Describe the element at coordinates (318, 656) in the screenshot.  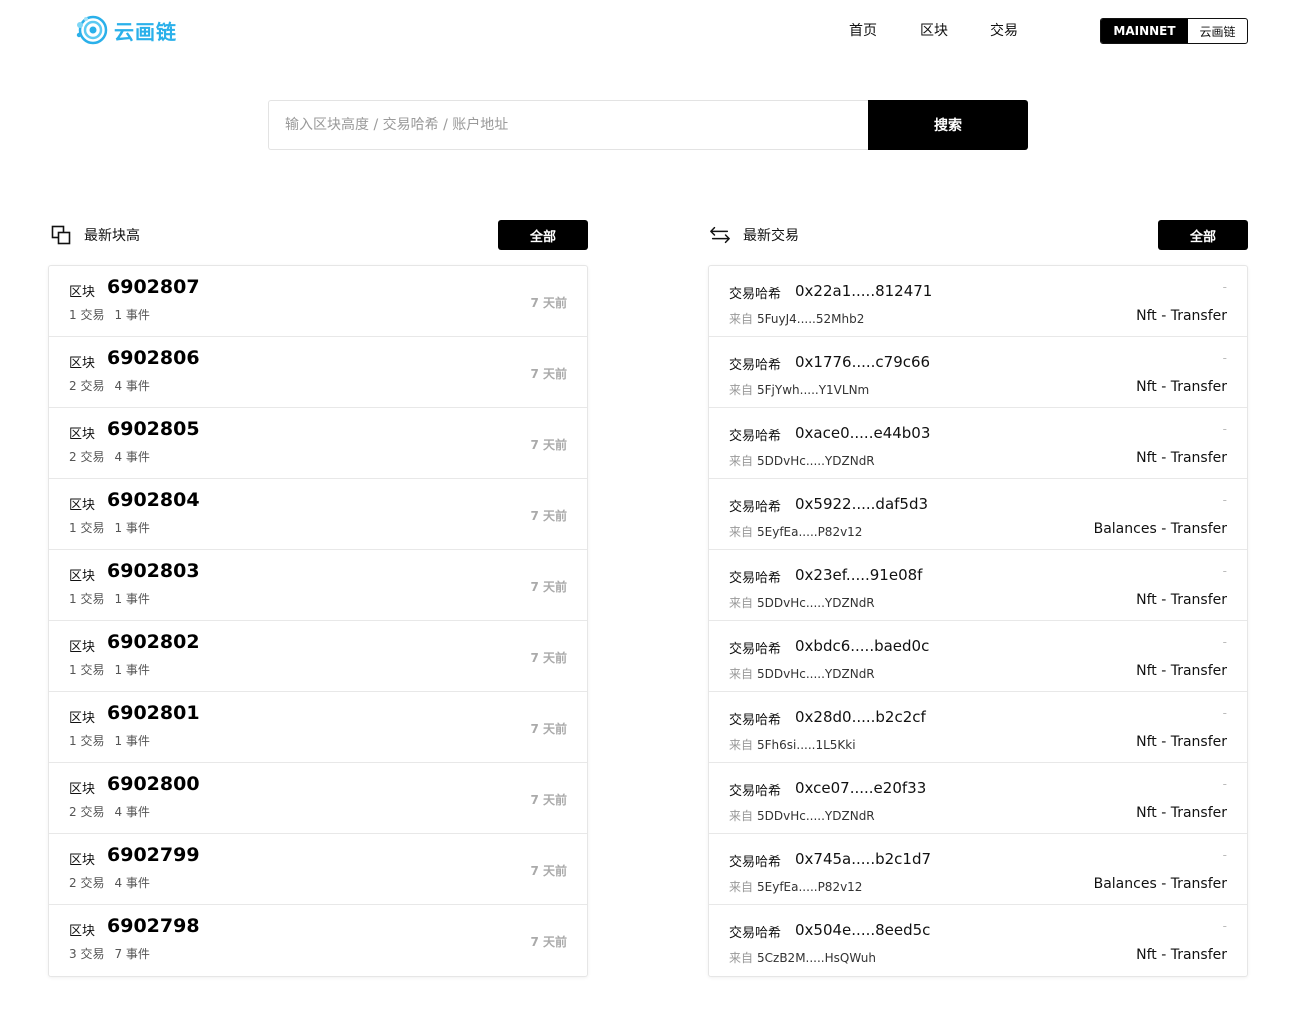
I see `block-row: 区块 6902802 1 交易 1 事件 7 天前` at that location.